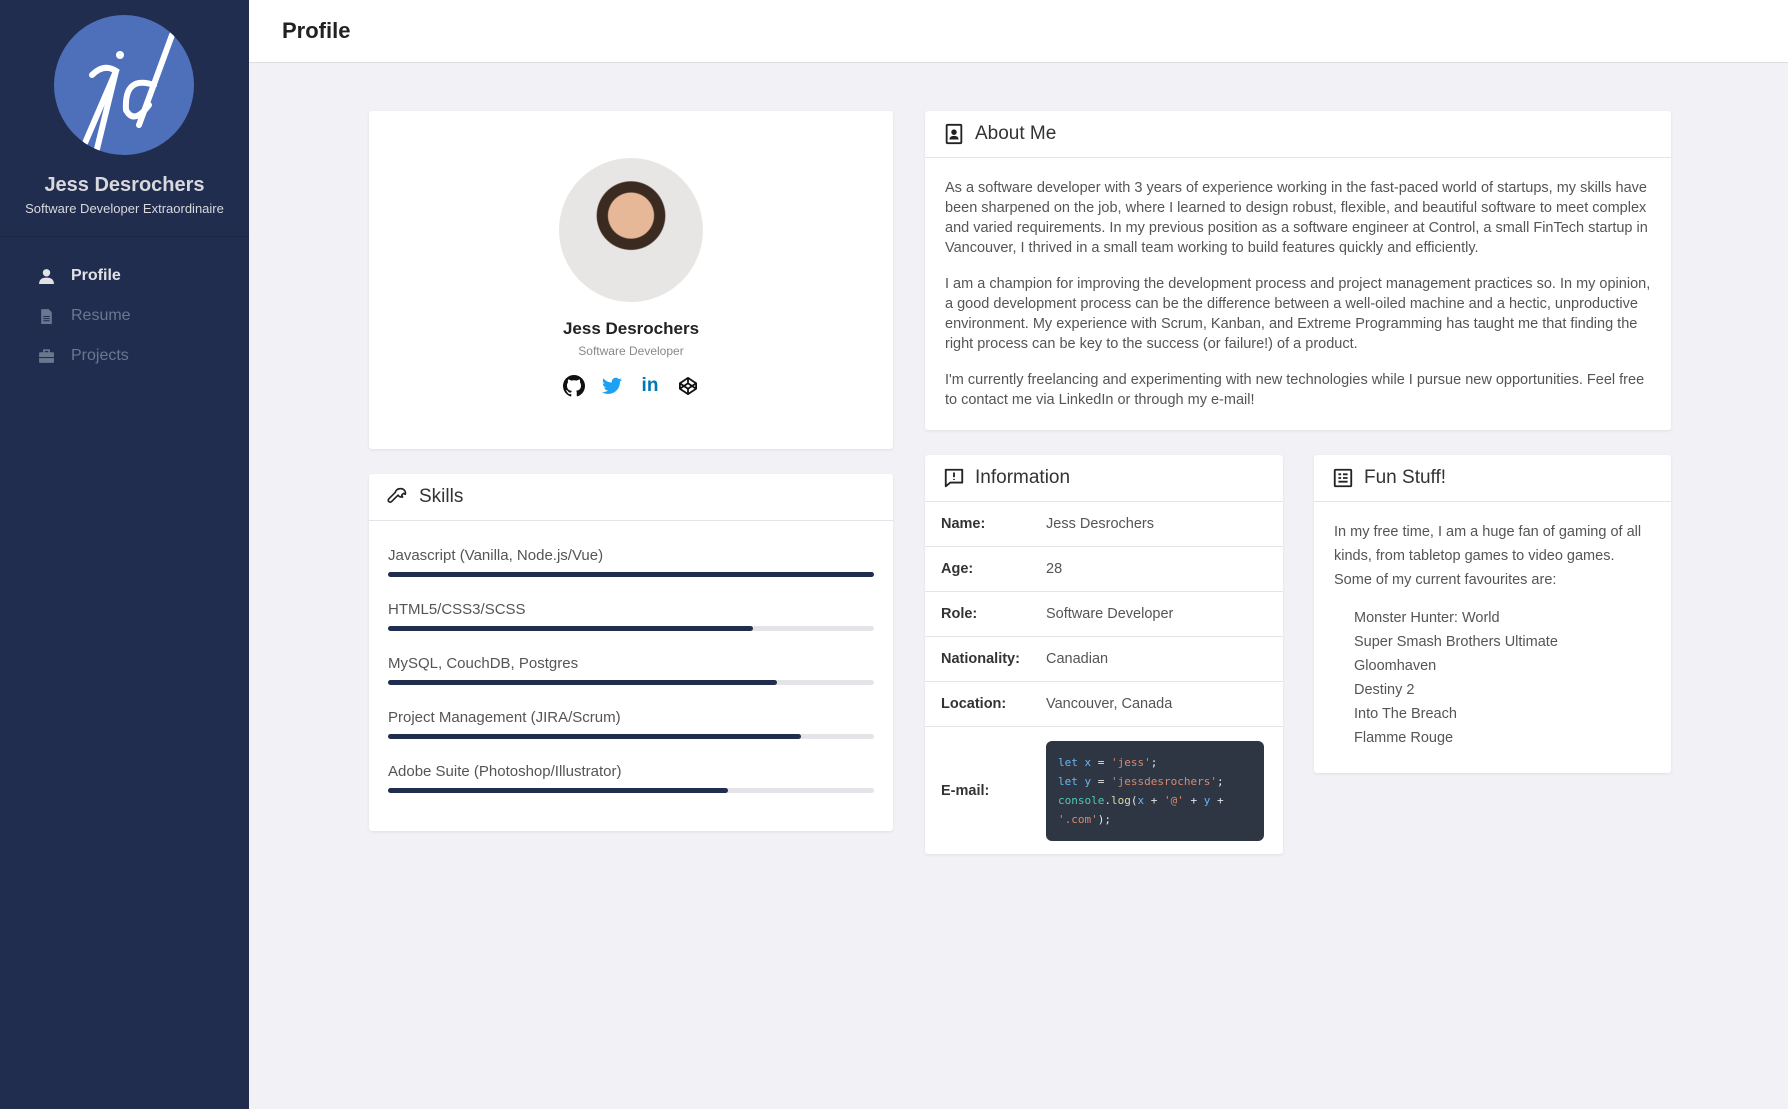  I want to click on nav-label: Resume, so click(101, 315).